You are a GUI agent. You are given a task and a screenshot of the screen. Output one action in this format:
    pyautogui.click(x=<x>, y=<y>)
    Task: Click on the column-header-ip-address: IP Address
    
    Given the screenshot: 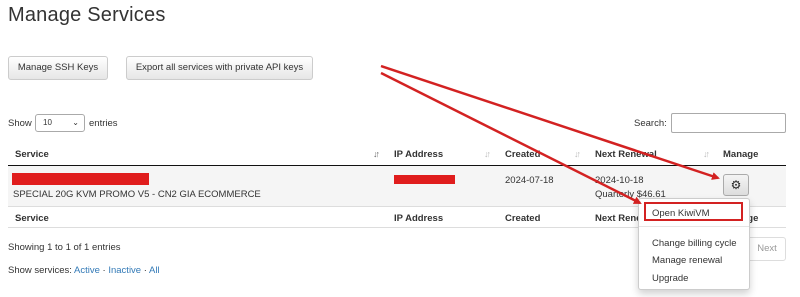 What is the action you would take?
    pyautogui.click(x=418, y=154)
    